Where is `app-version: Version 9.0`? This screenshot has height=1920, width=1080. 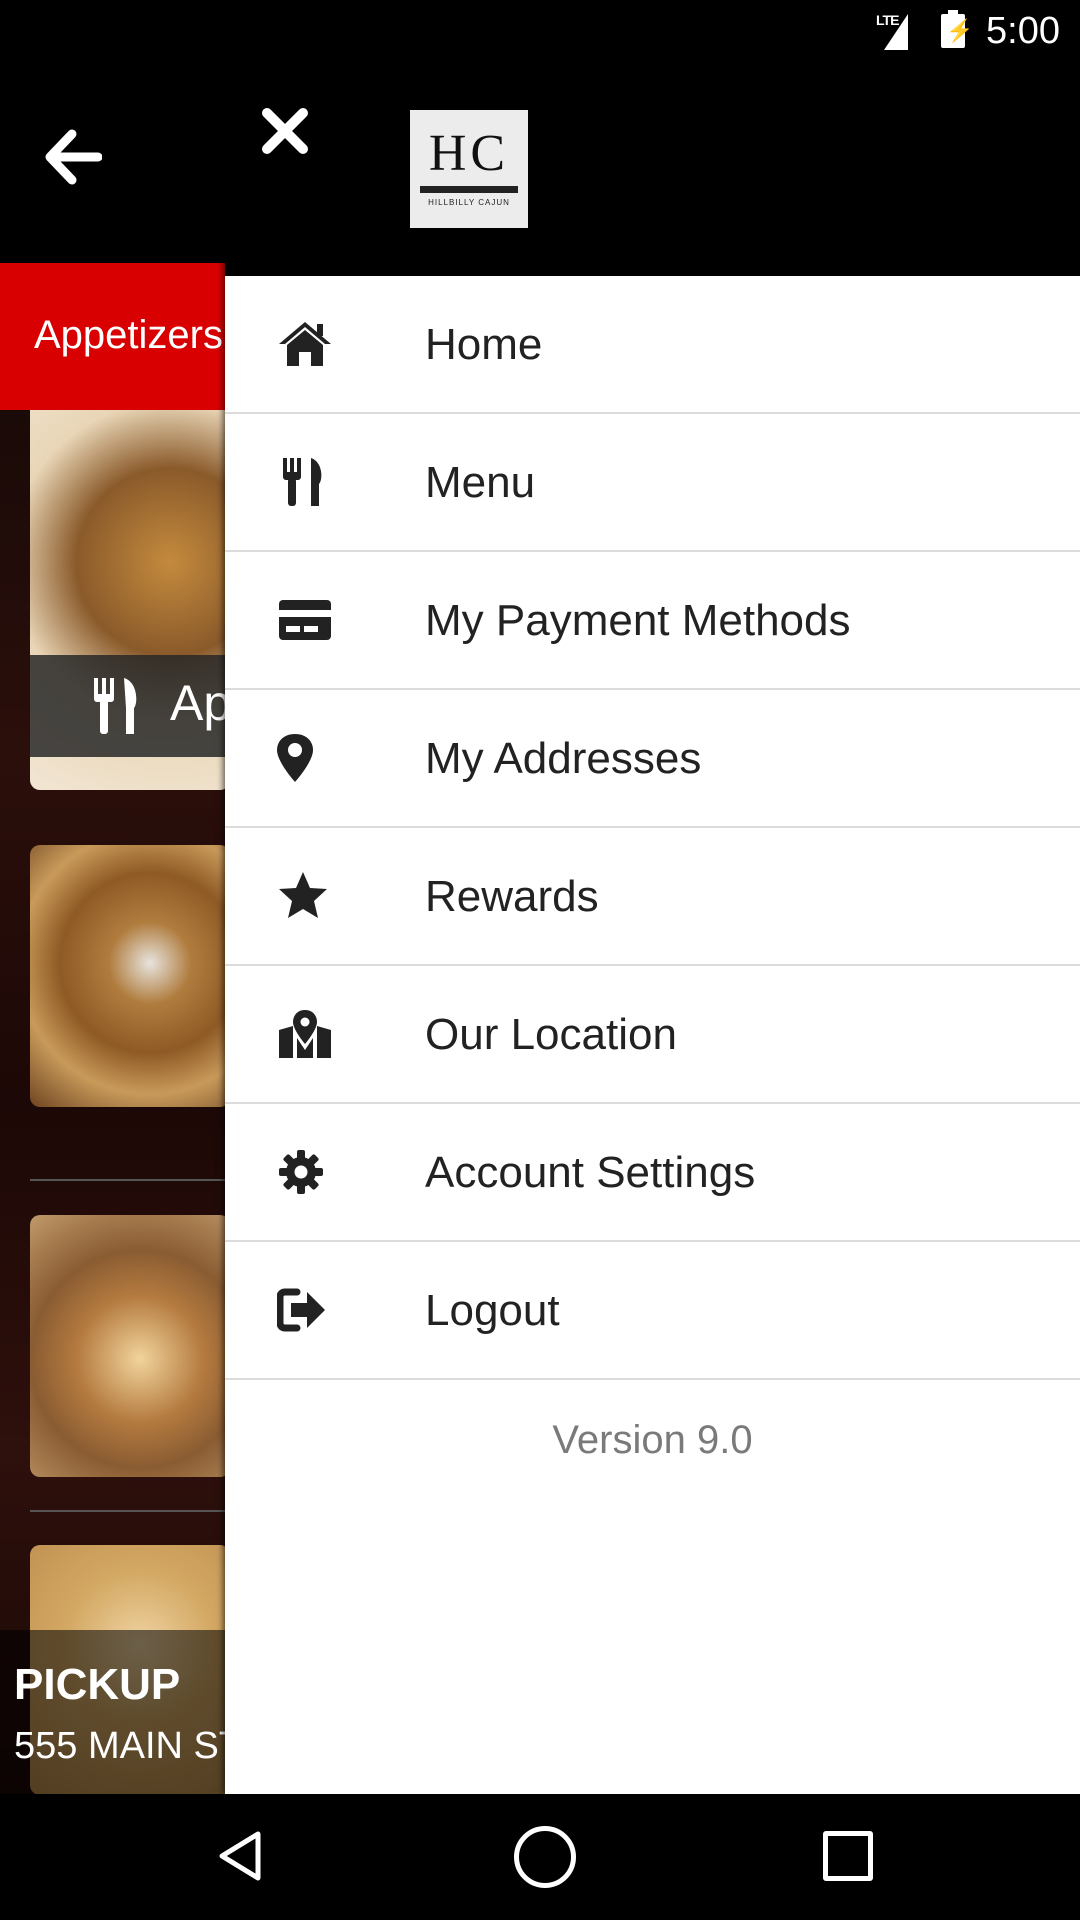 app-version: Version 9.0 is located at coordinates (652, 1440).